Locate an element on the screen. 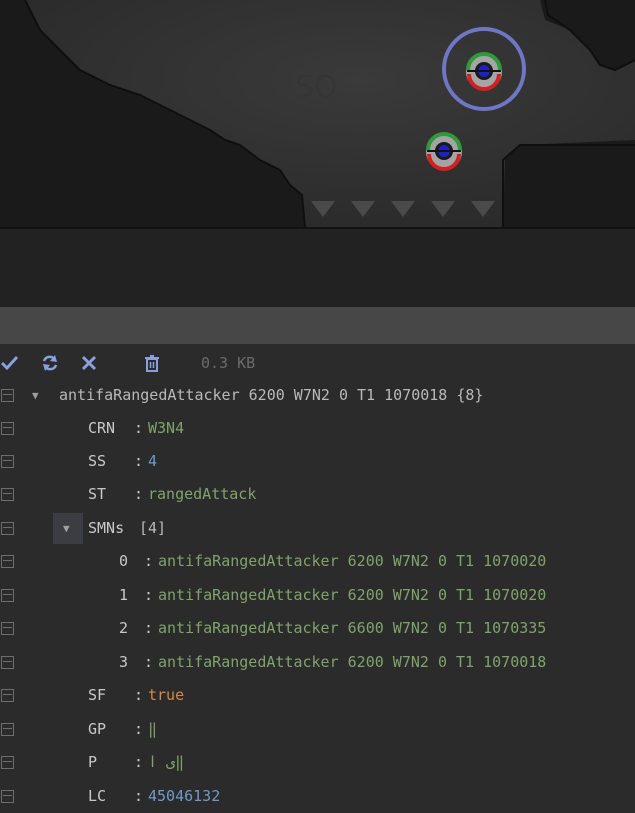 This screenshot has height=813, width=635. memory-size-label: 0.3 KB is located at coordinates (228, 363).